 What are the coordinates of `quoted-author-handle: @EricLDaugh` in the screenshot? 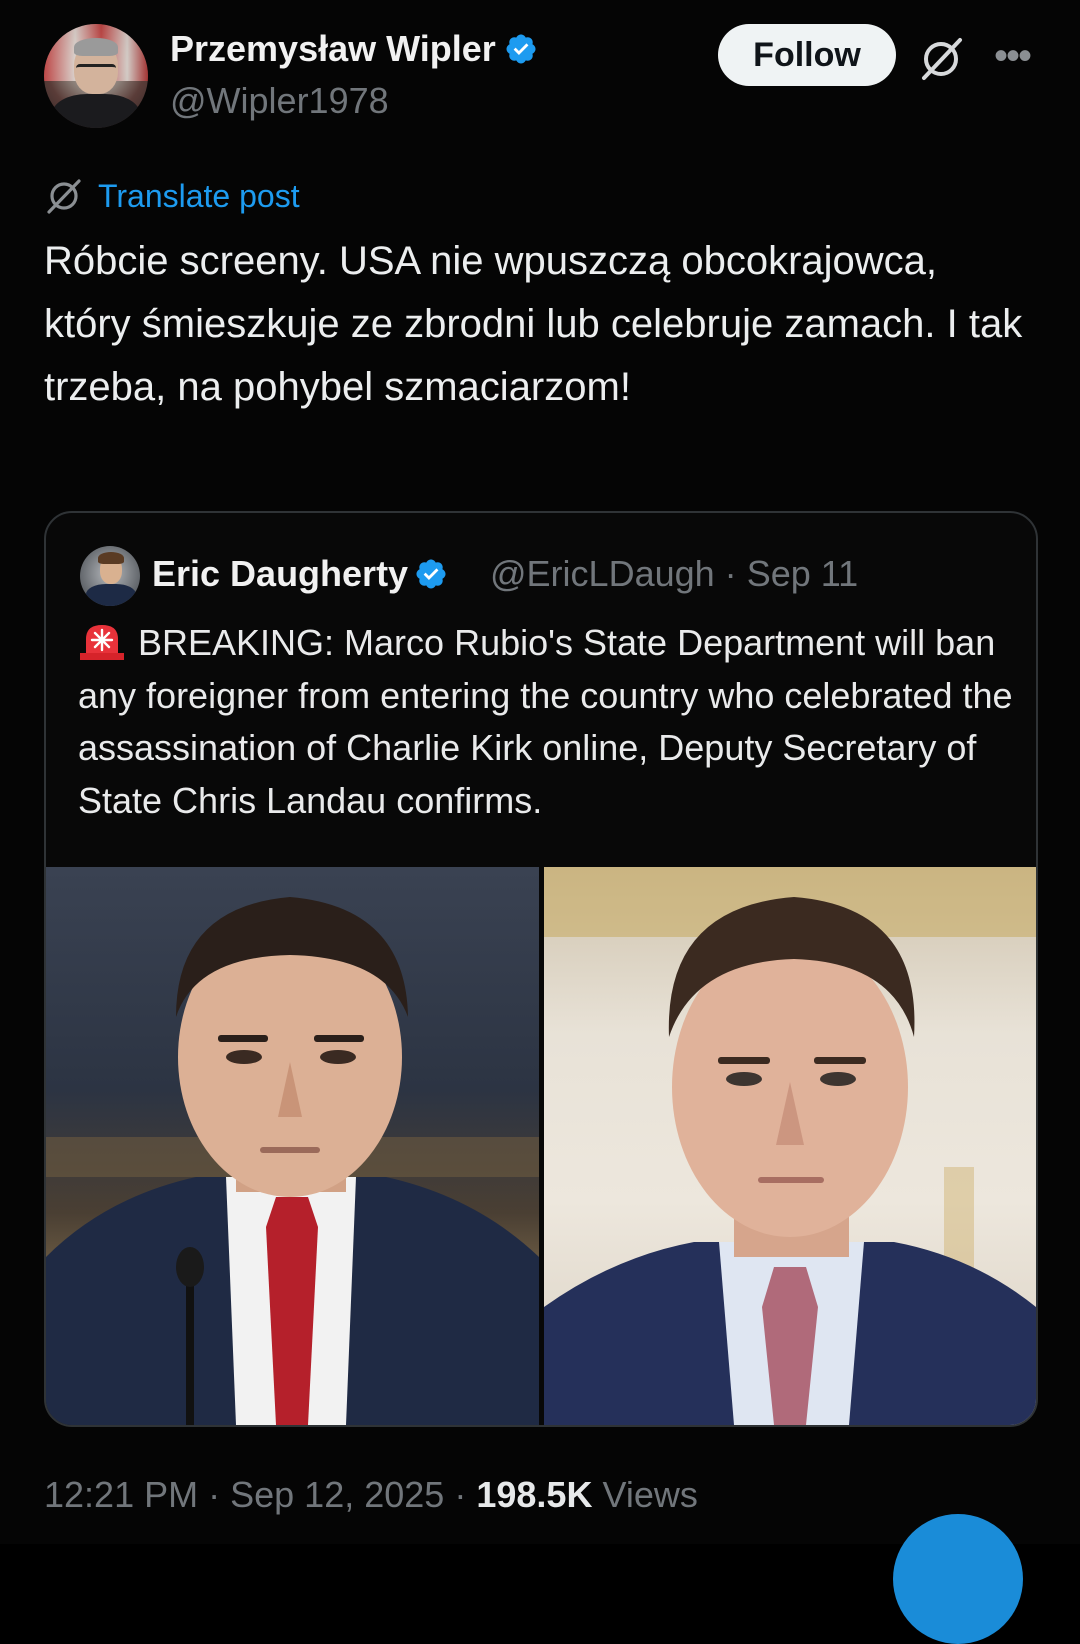 It's located at (602, 573).